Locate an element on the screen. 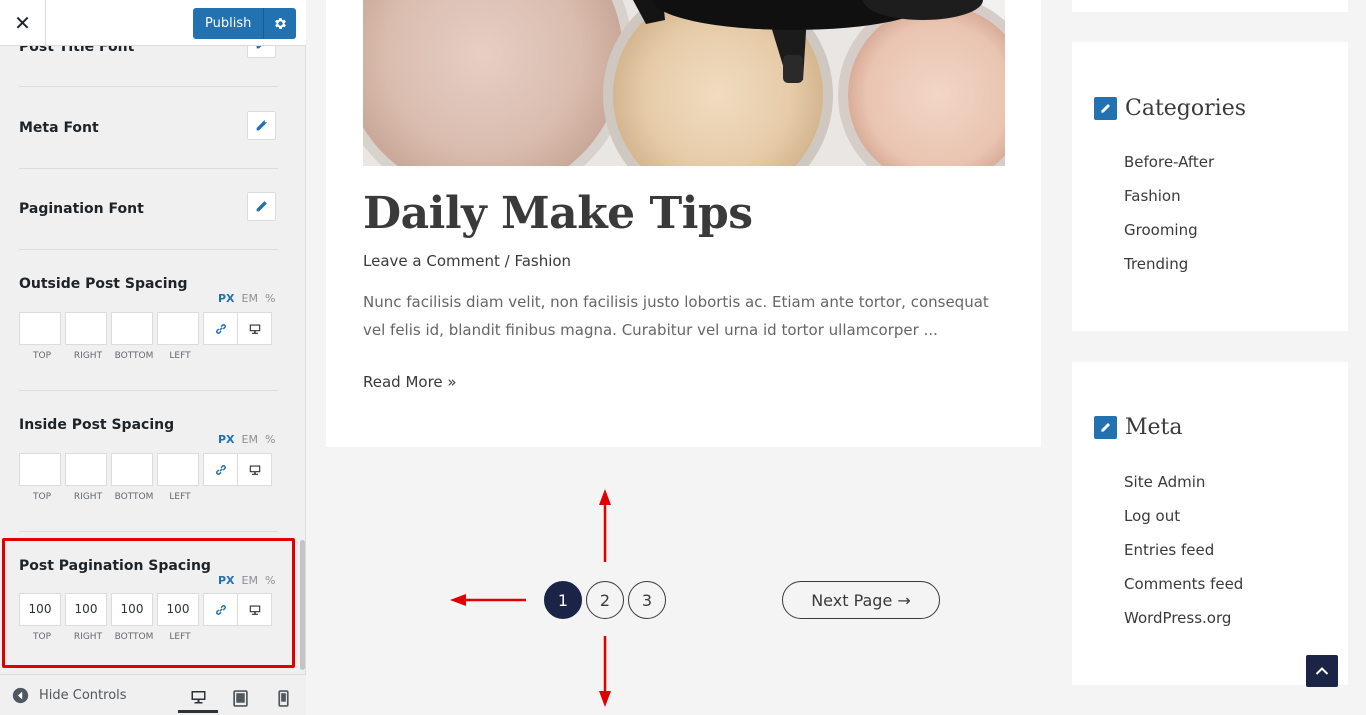 The width and height of the screenshot is (1366, 715). page-number-3: 3 is located at coordinates (647, 600).